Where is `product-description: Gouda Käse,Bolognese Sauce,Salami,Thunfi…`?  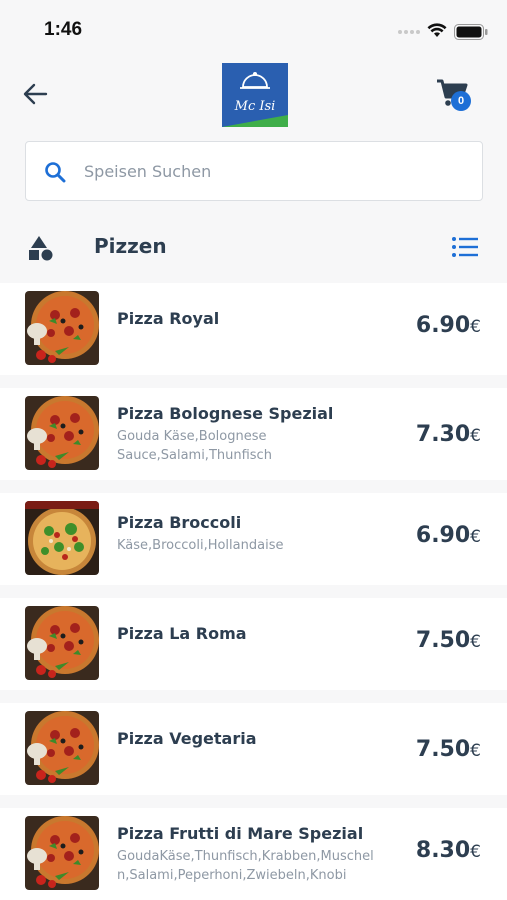 product-description: Gouda Käse,Bolognese Sauce,Salami,Thunfi… is located at coordinates (194, 446).